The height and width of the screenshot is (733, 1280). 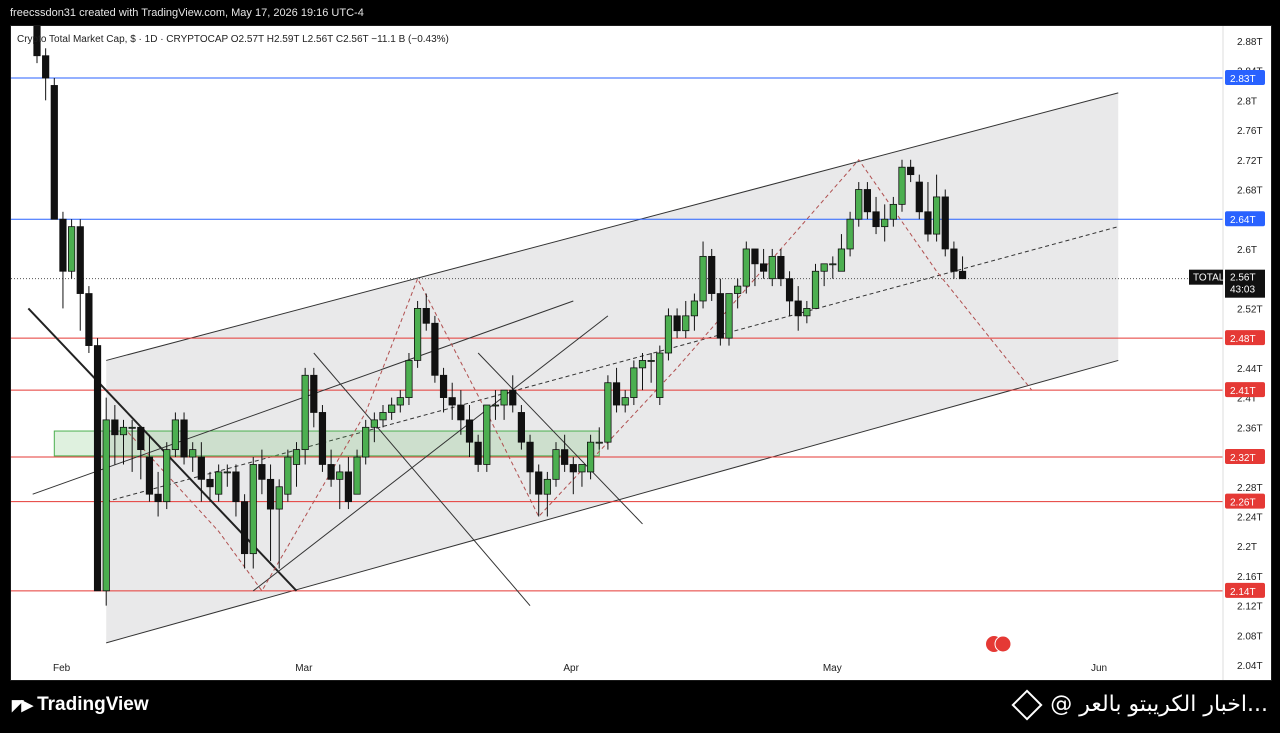 I want to click on bar-countdown: 43:03, so click(x=1242, y=290).